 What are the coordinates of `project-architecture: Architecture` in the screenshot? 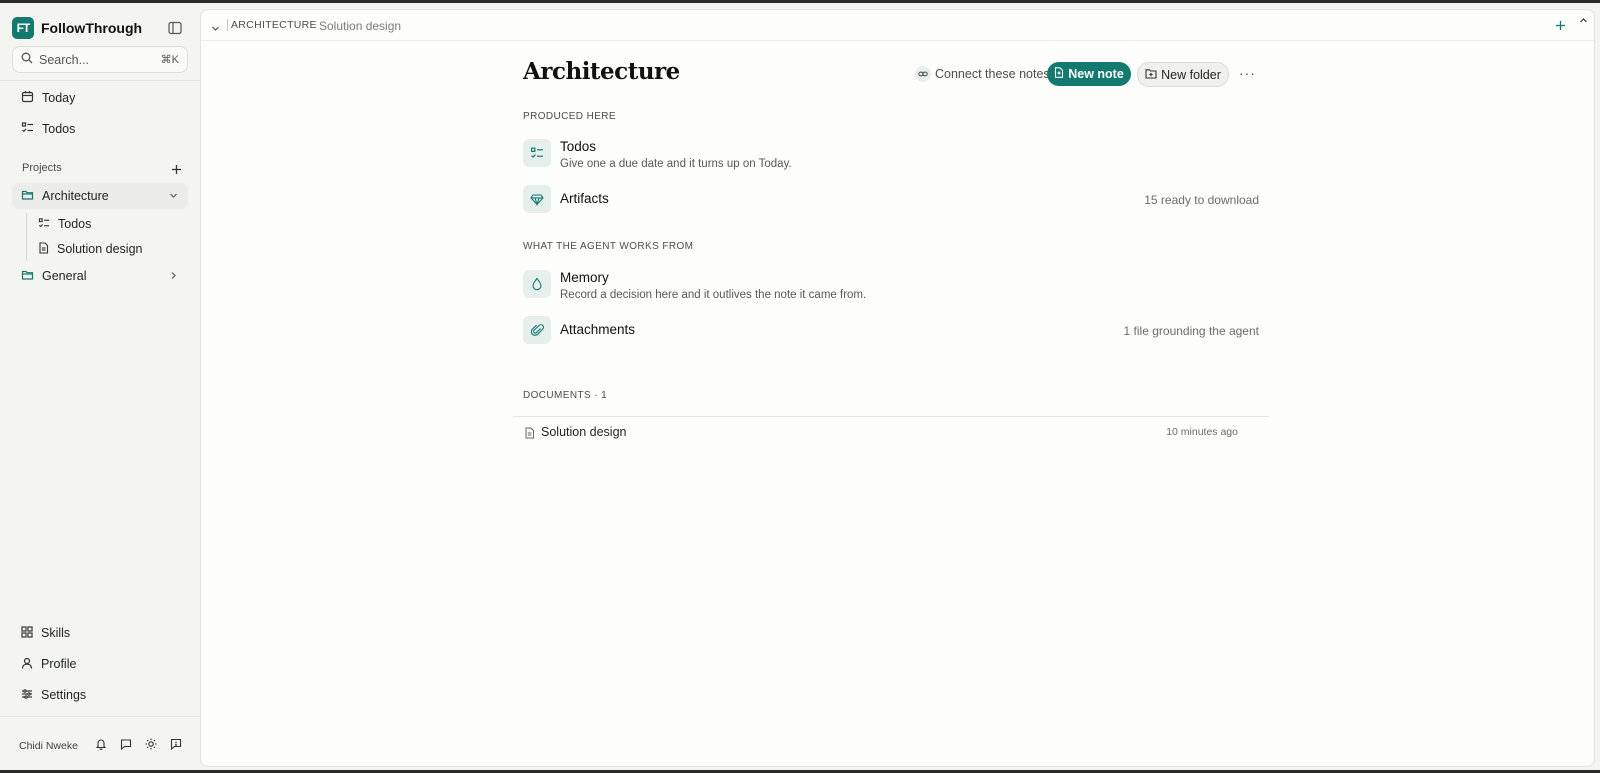 It's located at (100, 196).